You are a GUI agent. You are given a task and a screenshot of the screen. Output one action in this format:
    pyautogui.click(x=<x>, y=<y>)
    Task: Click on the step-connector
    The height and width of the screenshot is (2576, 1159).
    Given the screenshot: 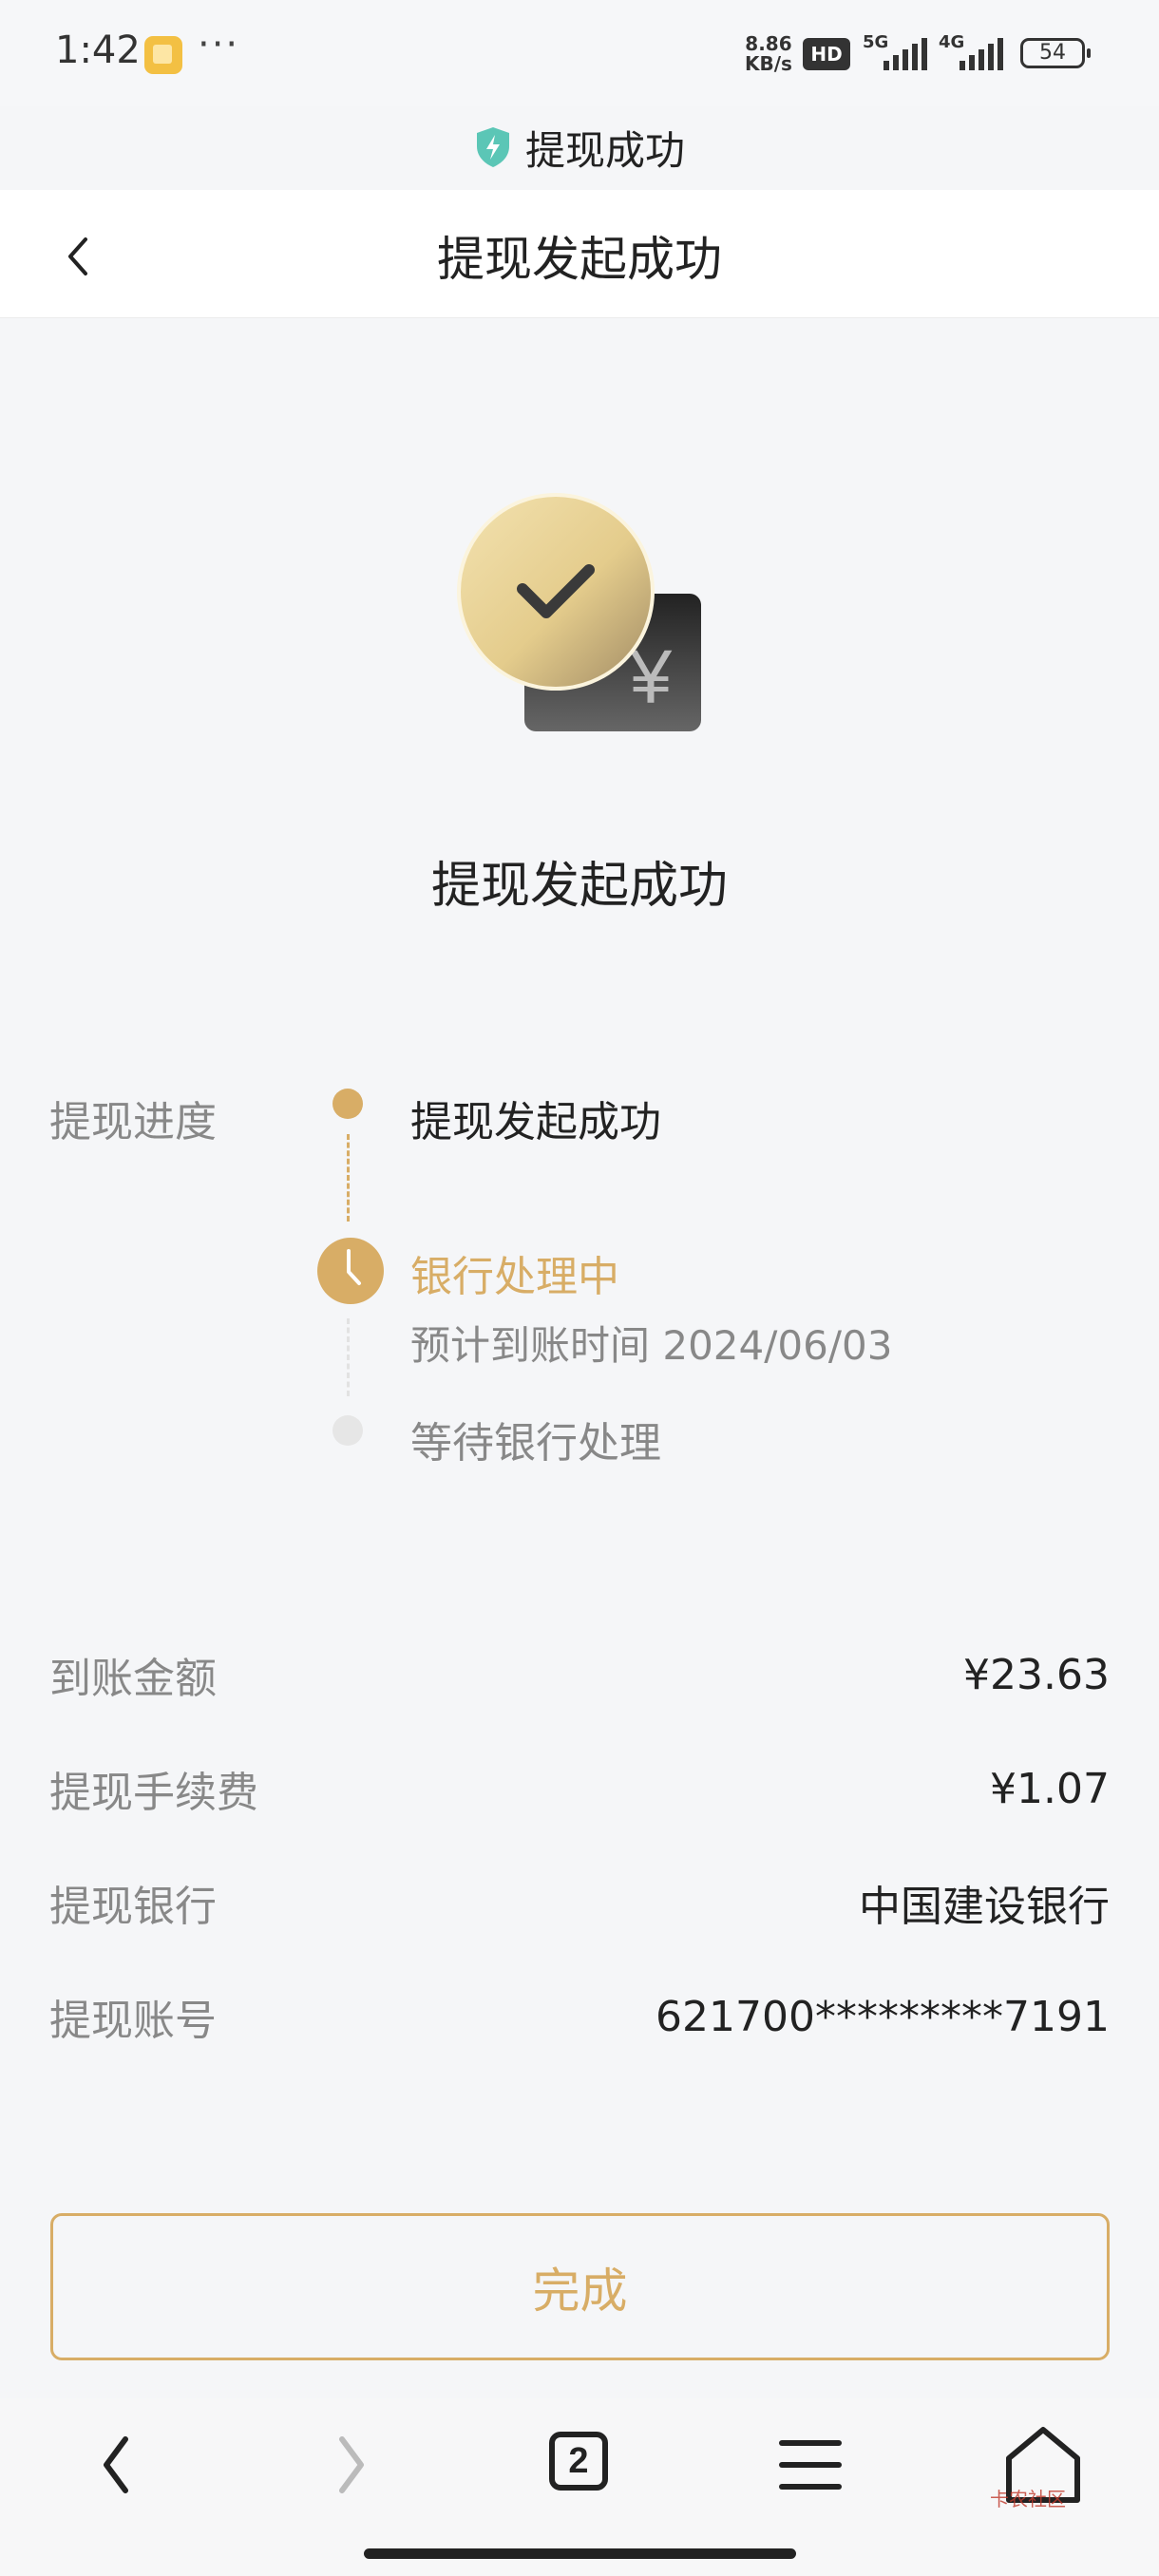 What is the action you would take?
    pyautogui.click(x=348, y=1178)
    